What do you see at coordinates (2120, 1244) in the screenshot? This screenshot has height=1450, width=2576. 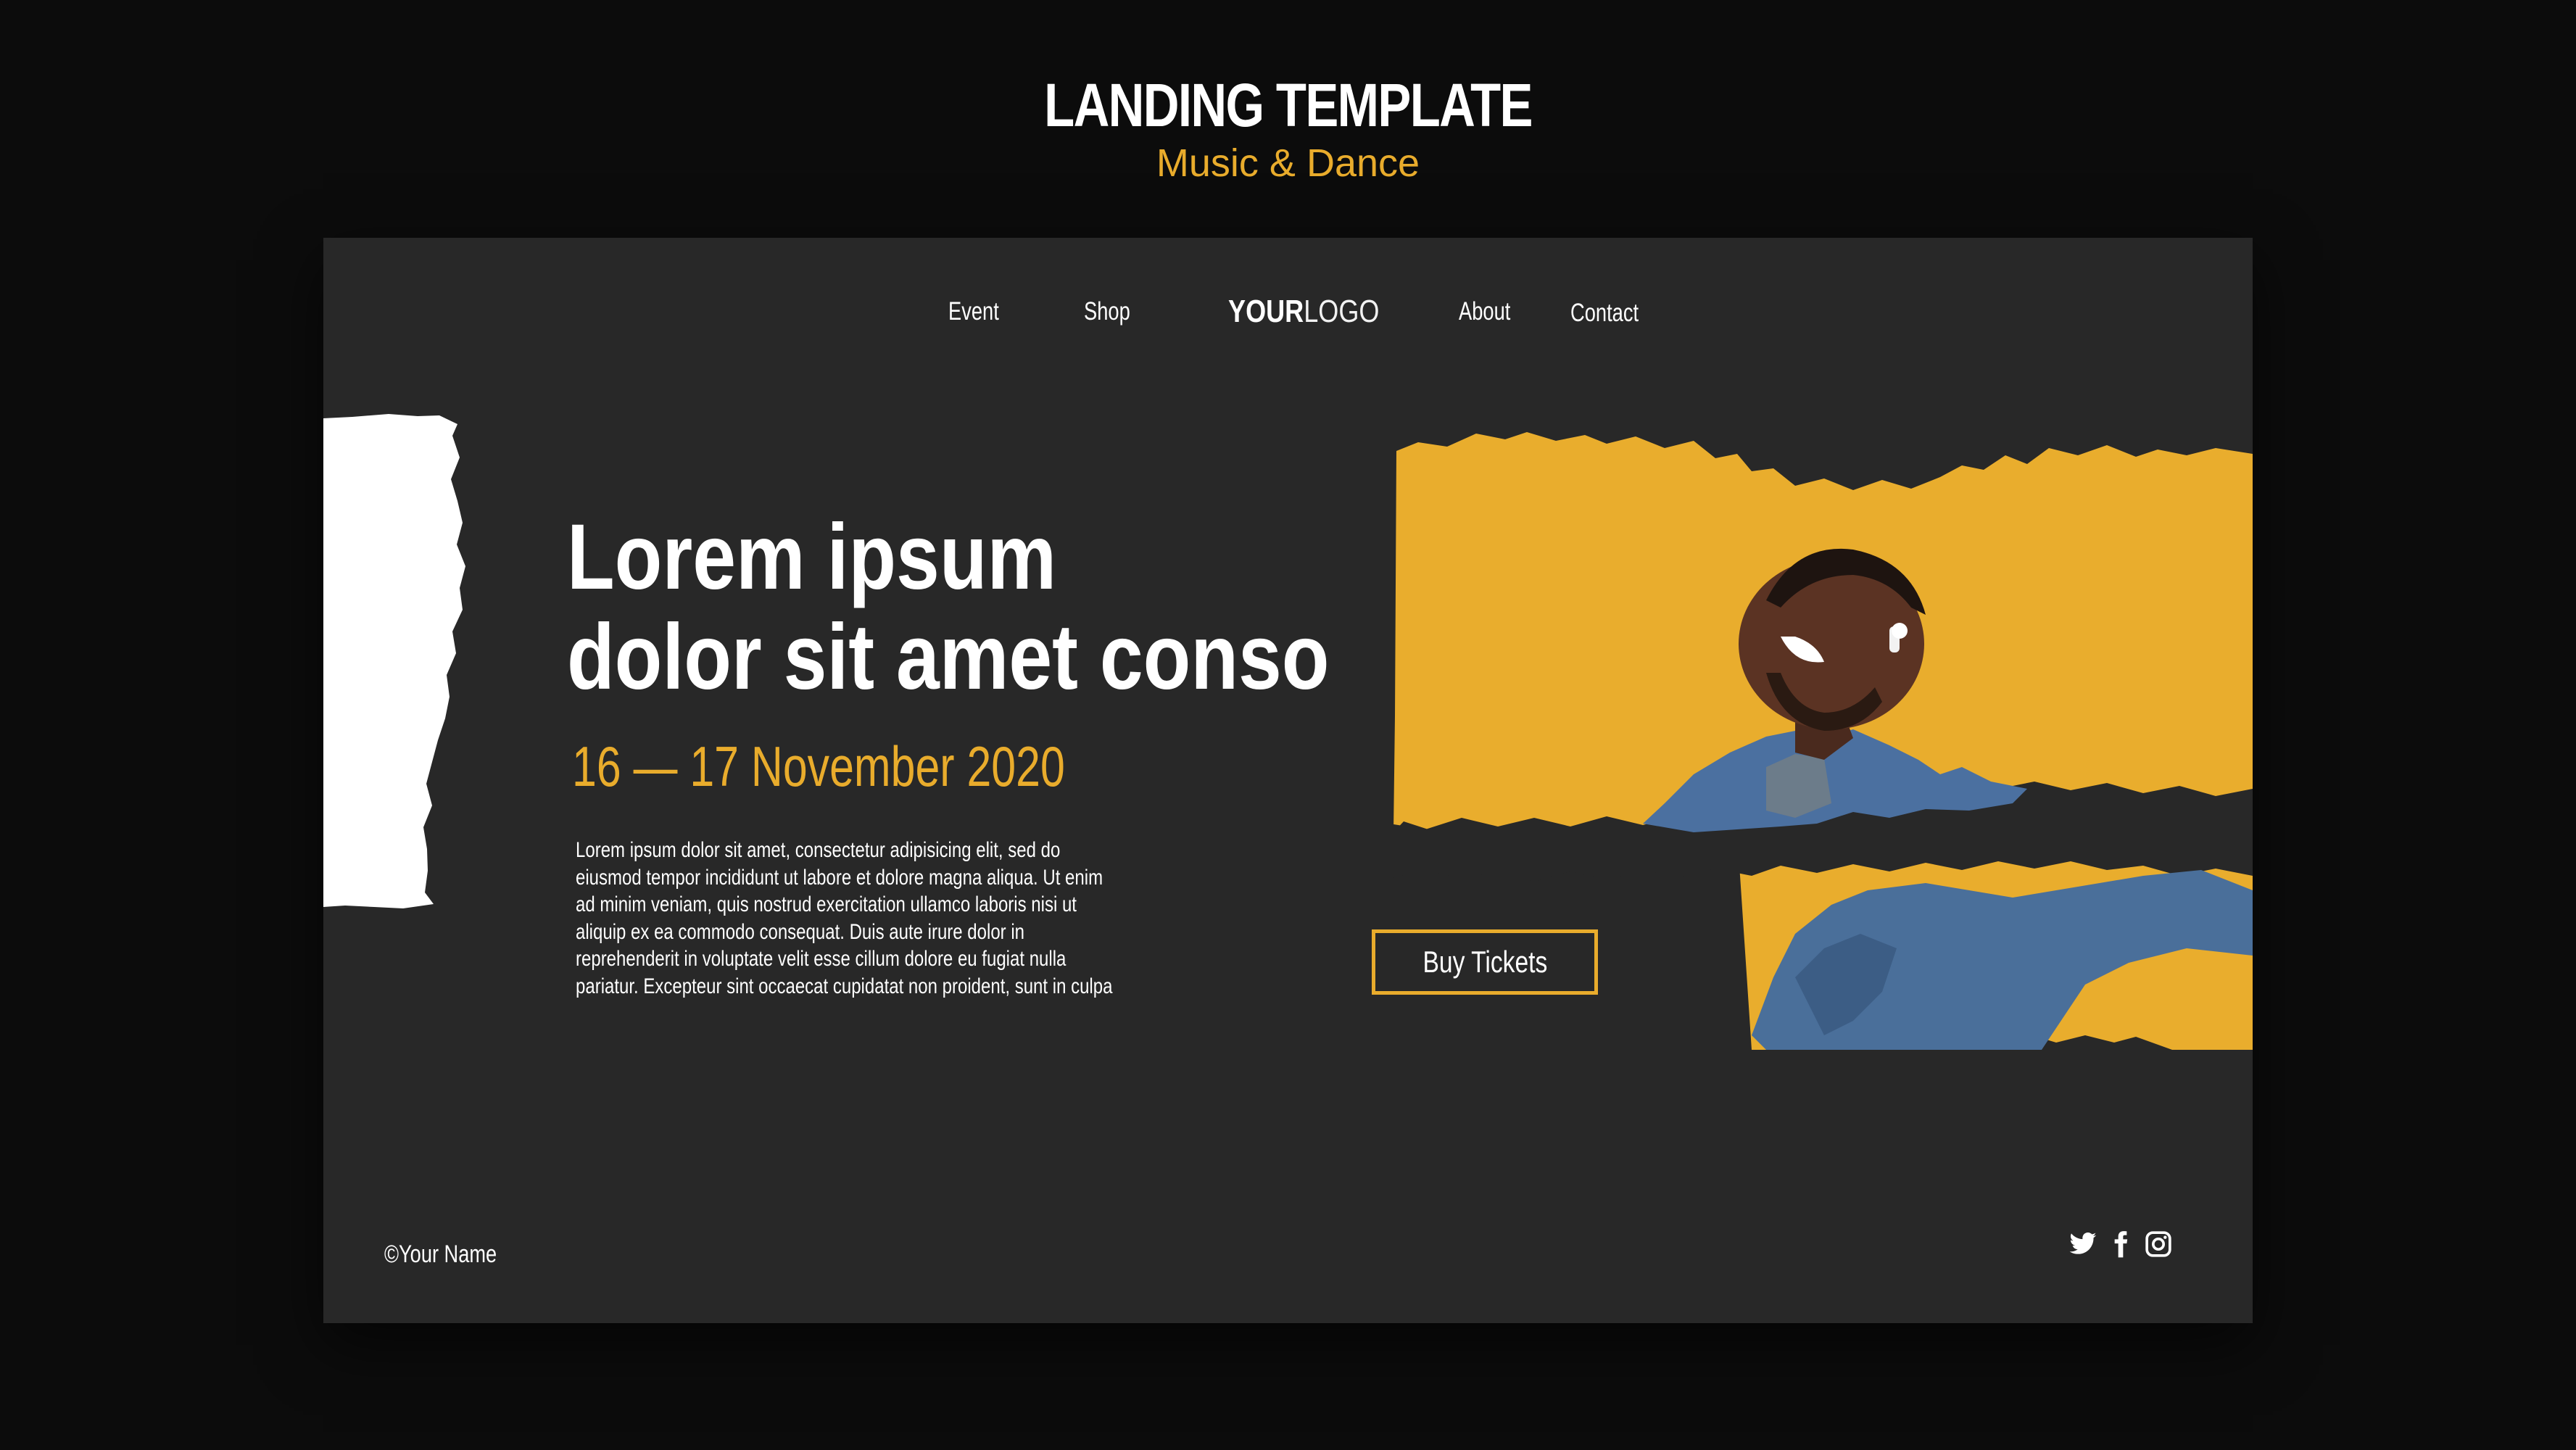 I see `facebook-icon` at bounding box center [2120, 1244].